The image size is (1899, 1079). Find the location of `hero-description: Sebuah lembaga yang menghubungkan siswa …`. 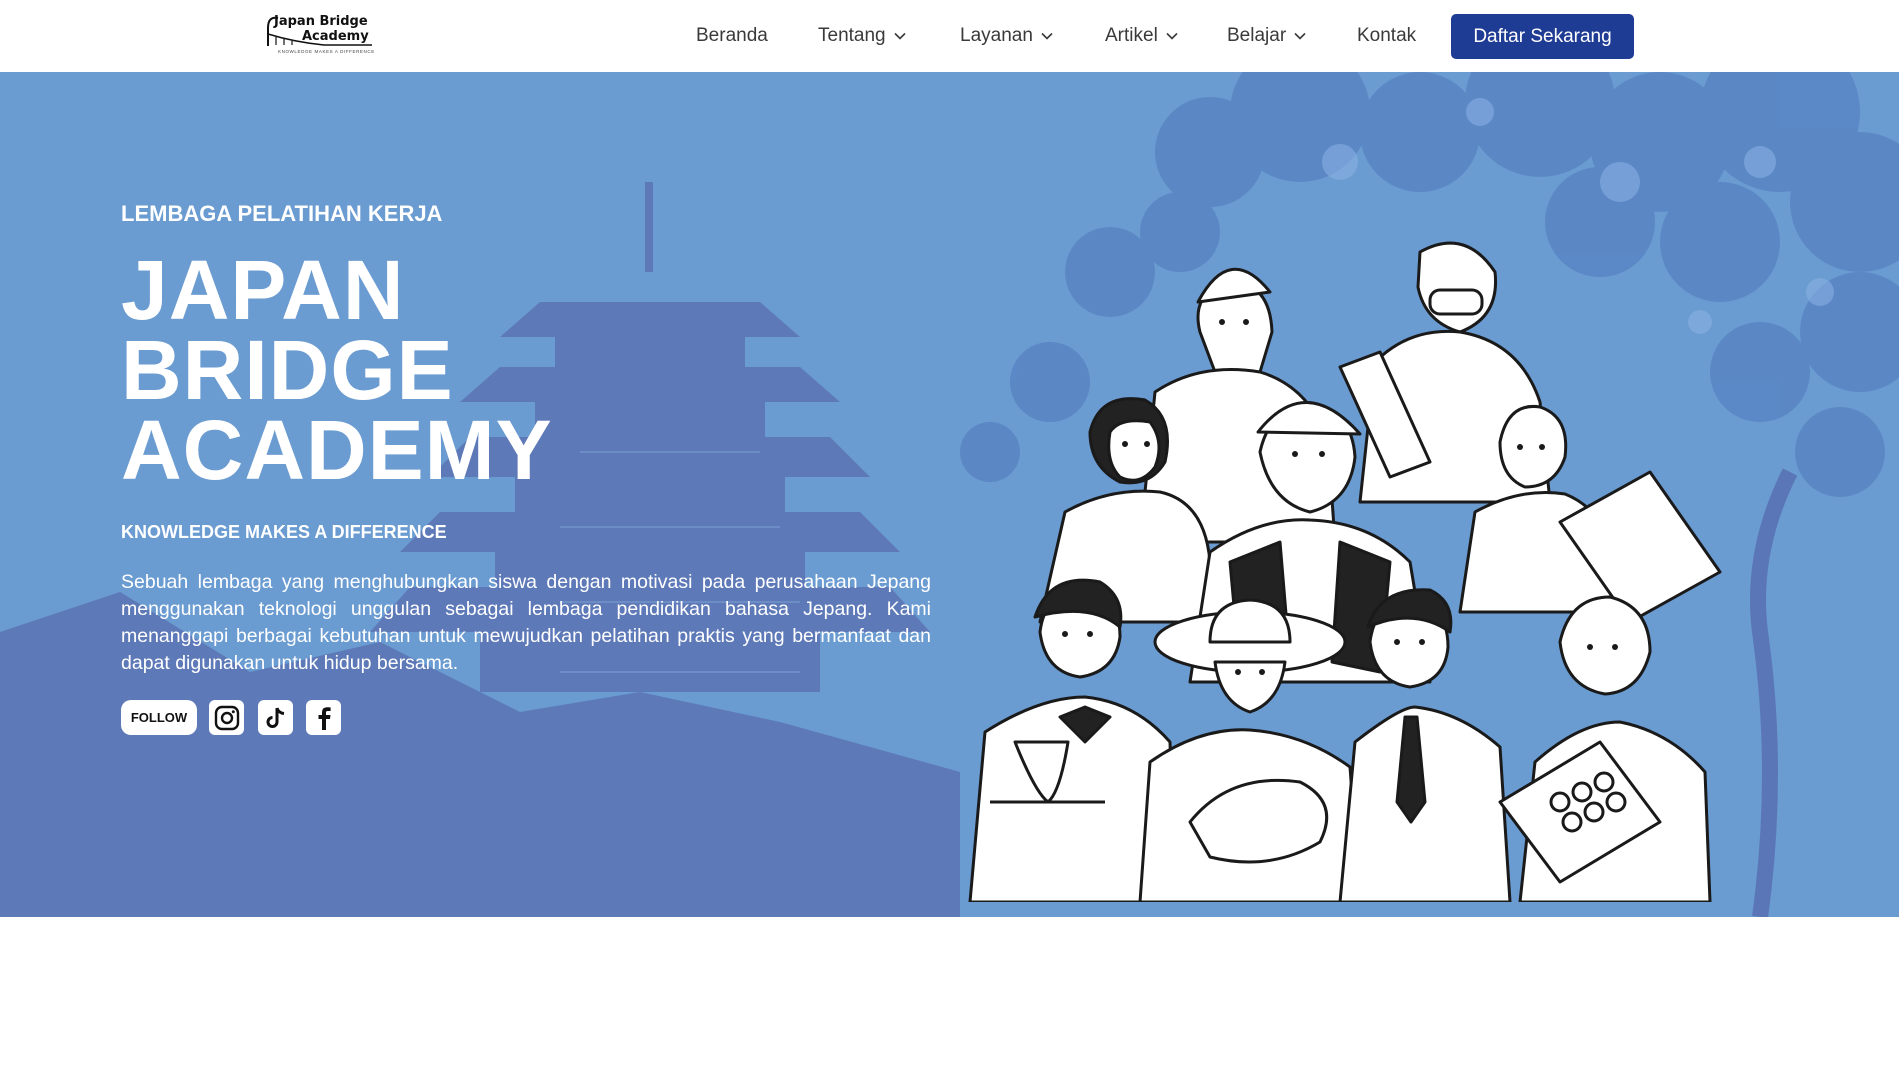

hero-description: Sebuah lembaga yang menghubungkan siswa … is located at coordinates (526, 622).